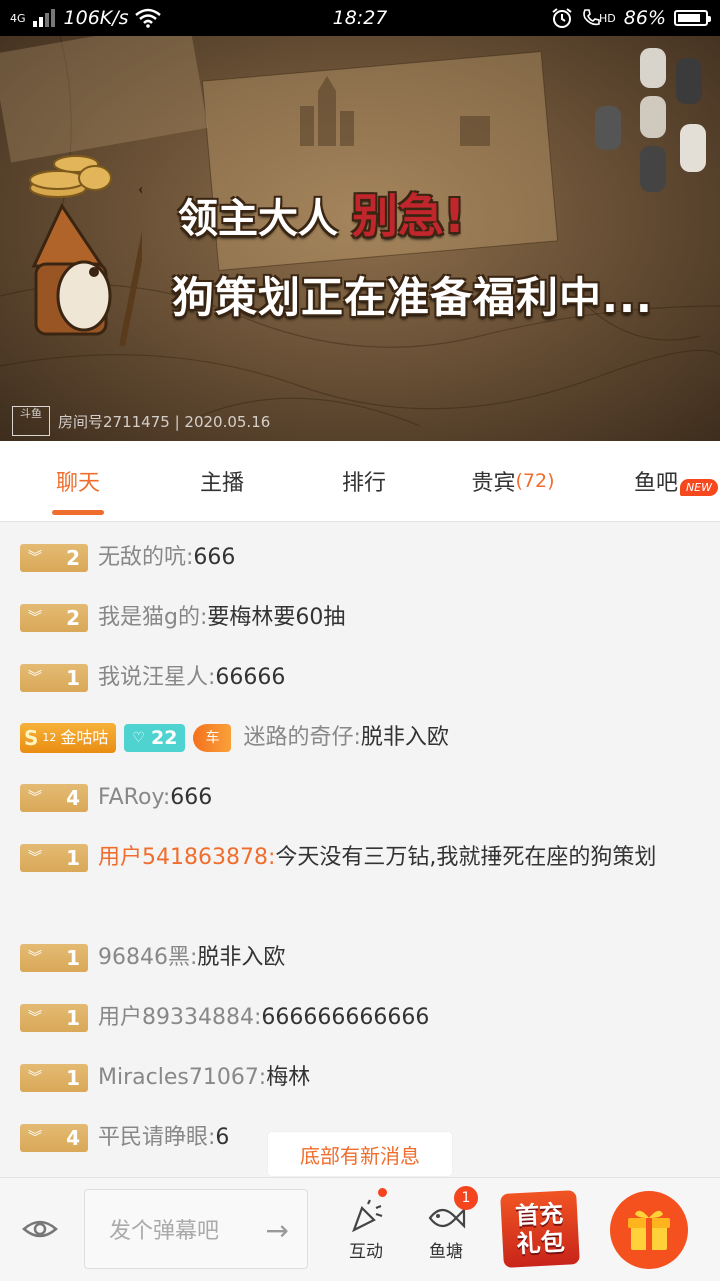 The image size is (720, 1281). I want to click on chat-text: 梅林, so click(288, 1077).